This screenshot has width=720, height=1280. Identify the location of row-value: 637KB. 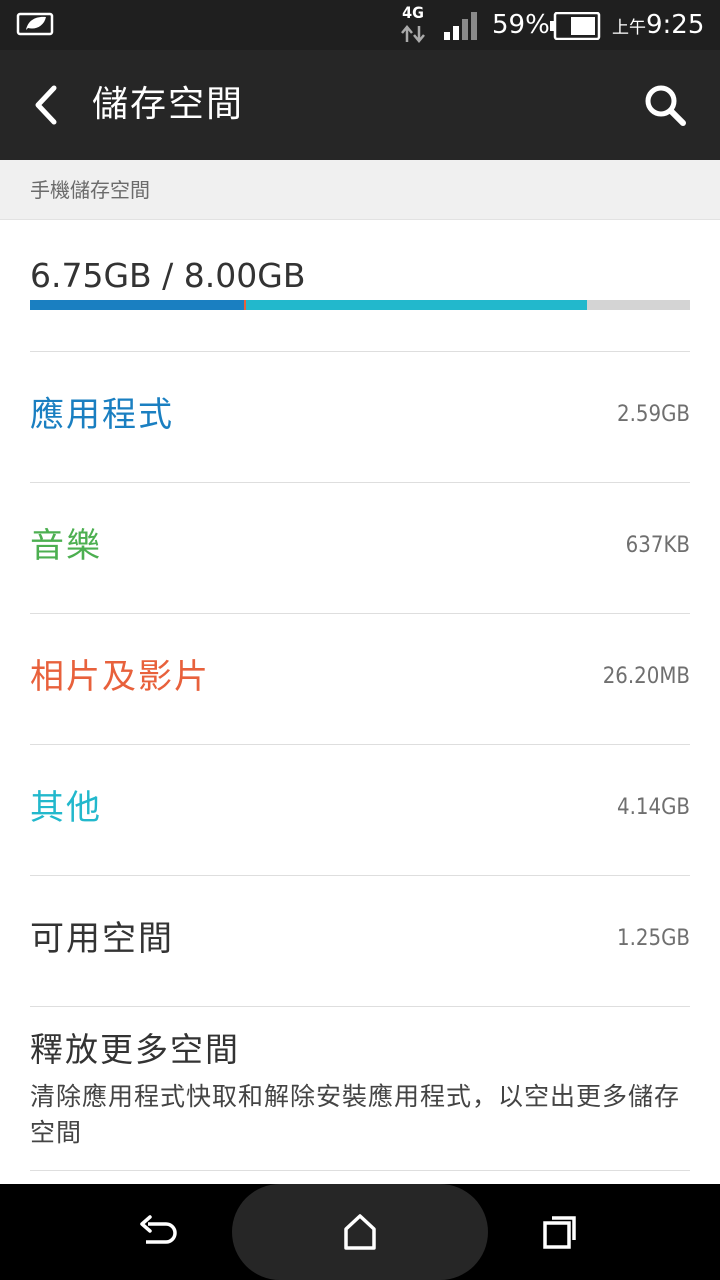
(657, 545).